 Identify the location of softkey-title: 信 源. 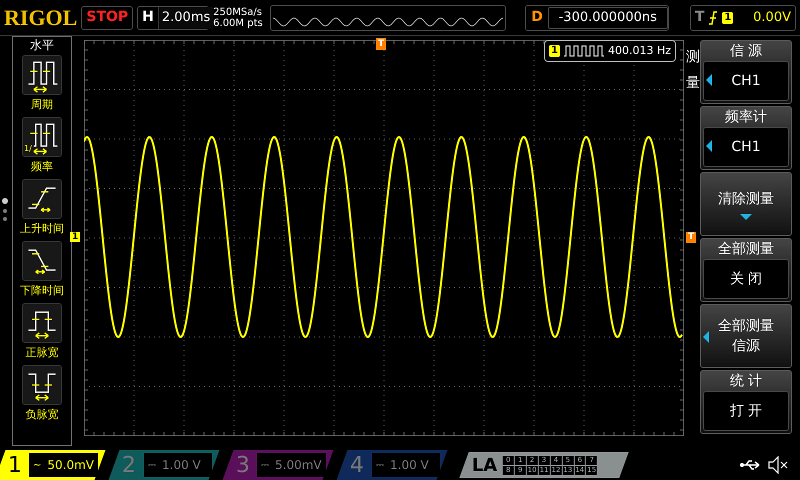
(746, 51).